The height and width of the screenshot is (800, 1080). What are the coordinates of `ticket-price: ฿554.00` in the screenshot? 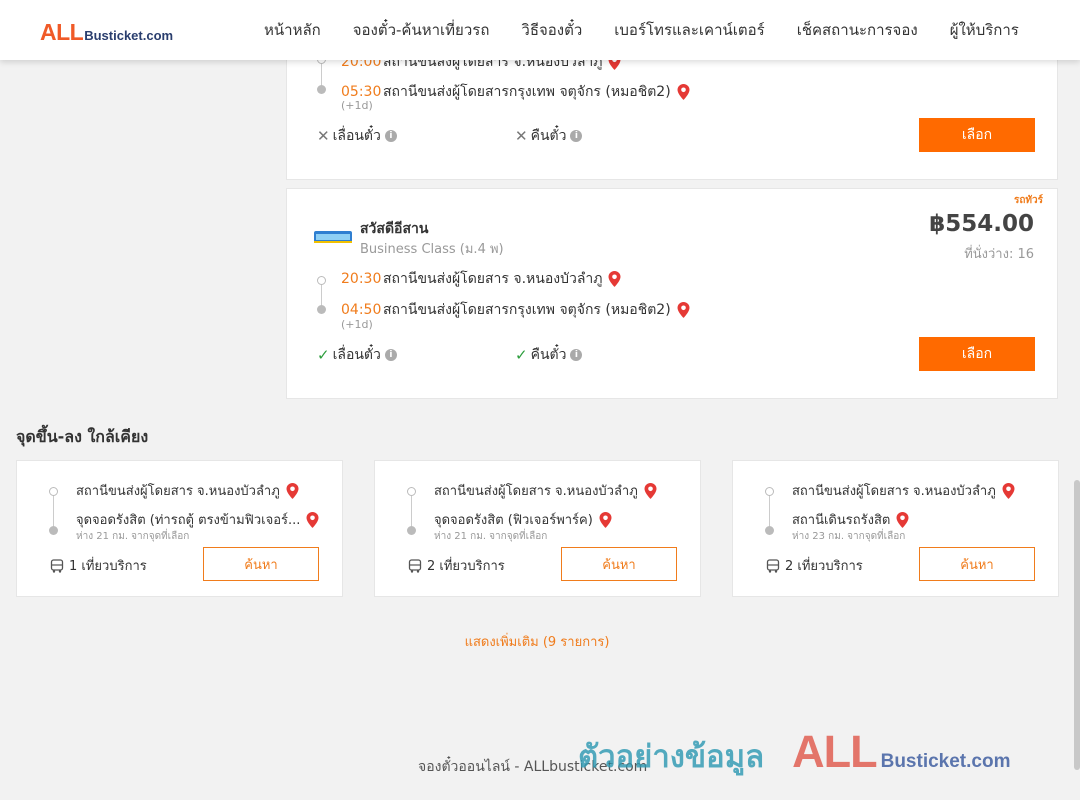 It's located at (981, 224).